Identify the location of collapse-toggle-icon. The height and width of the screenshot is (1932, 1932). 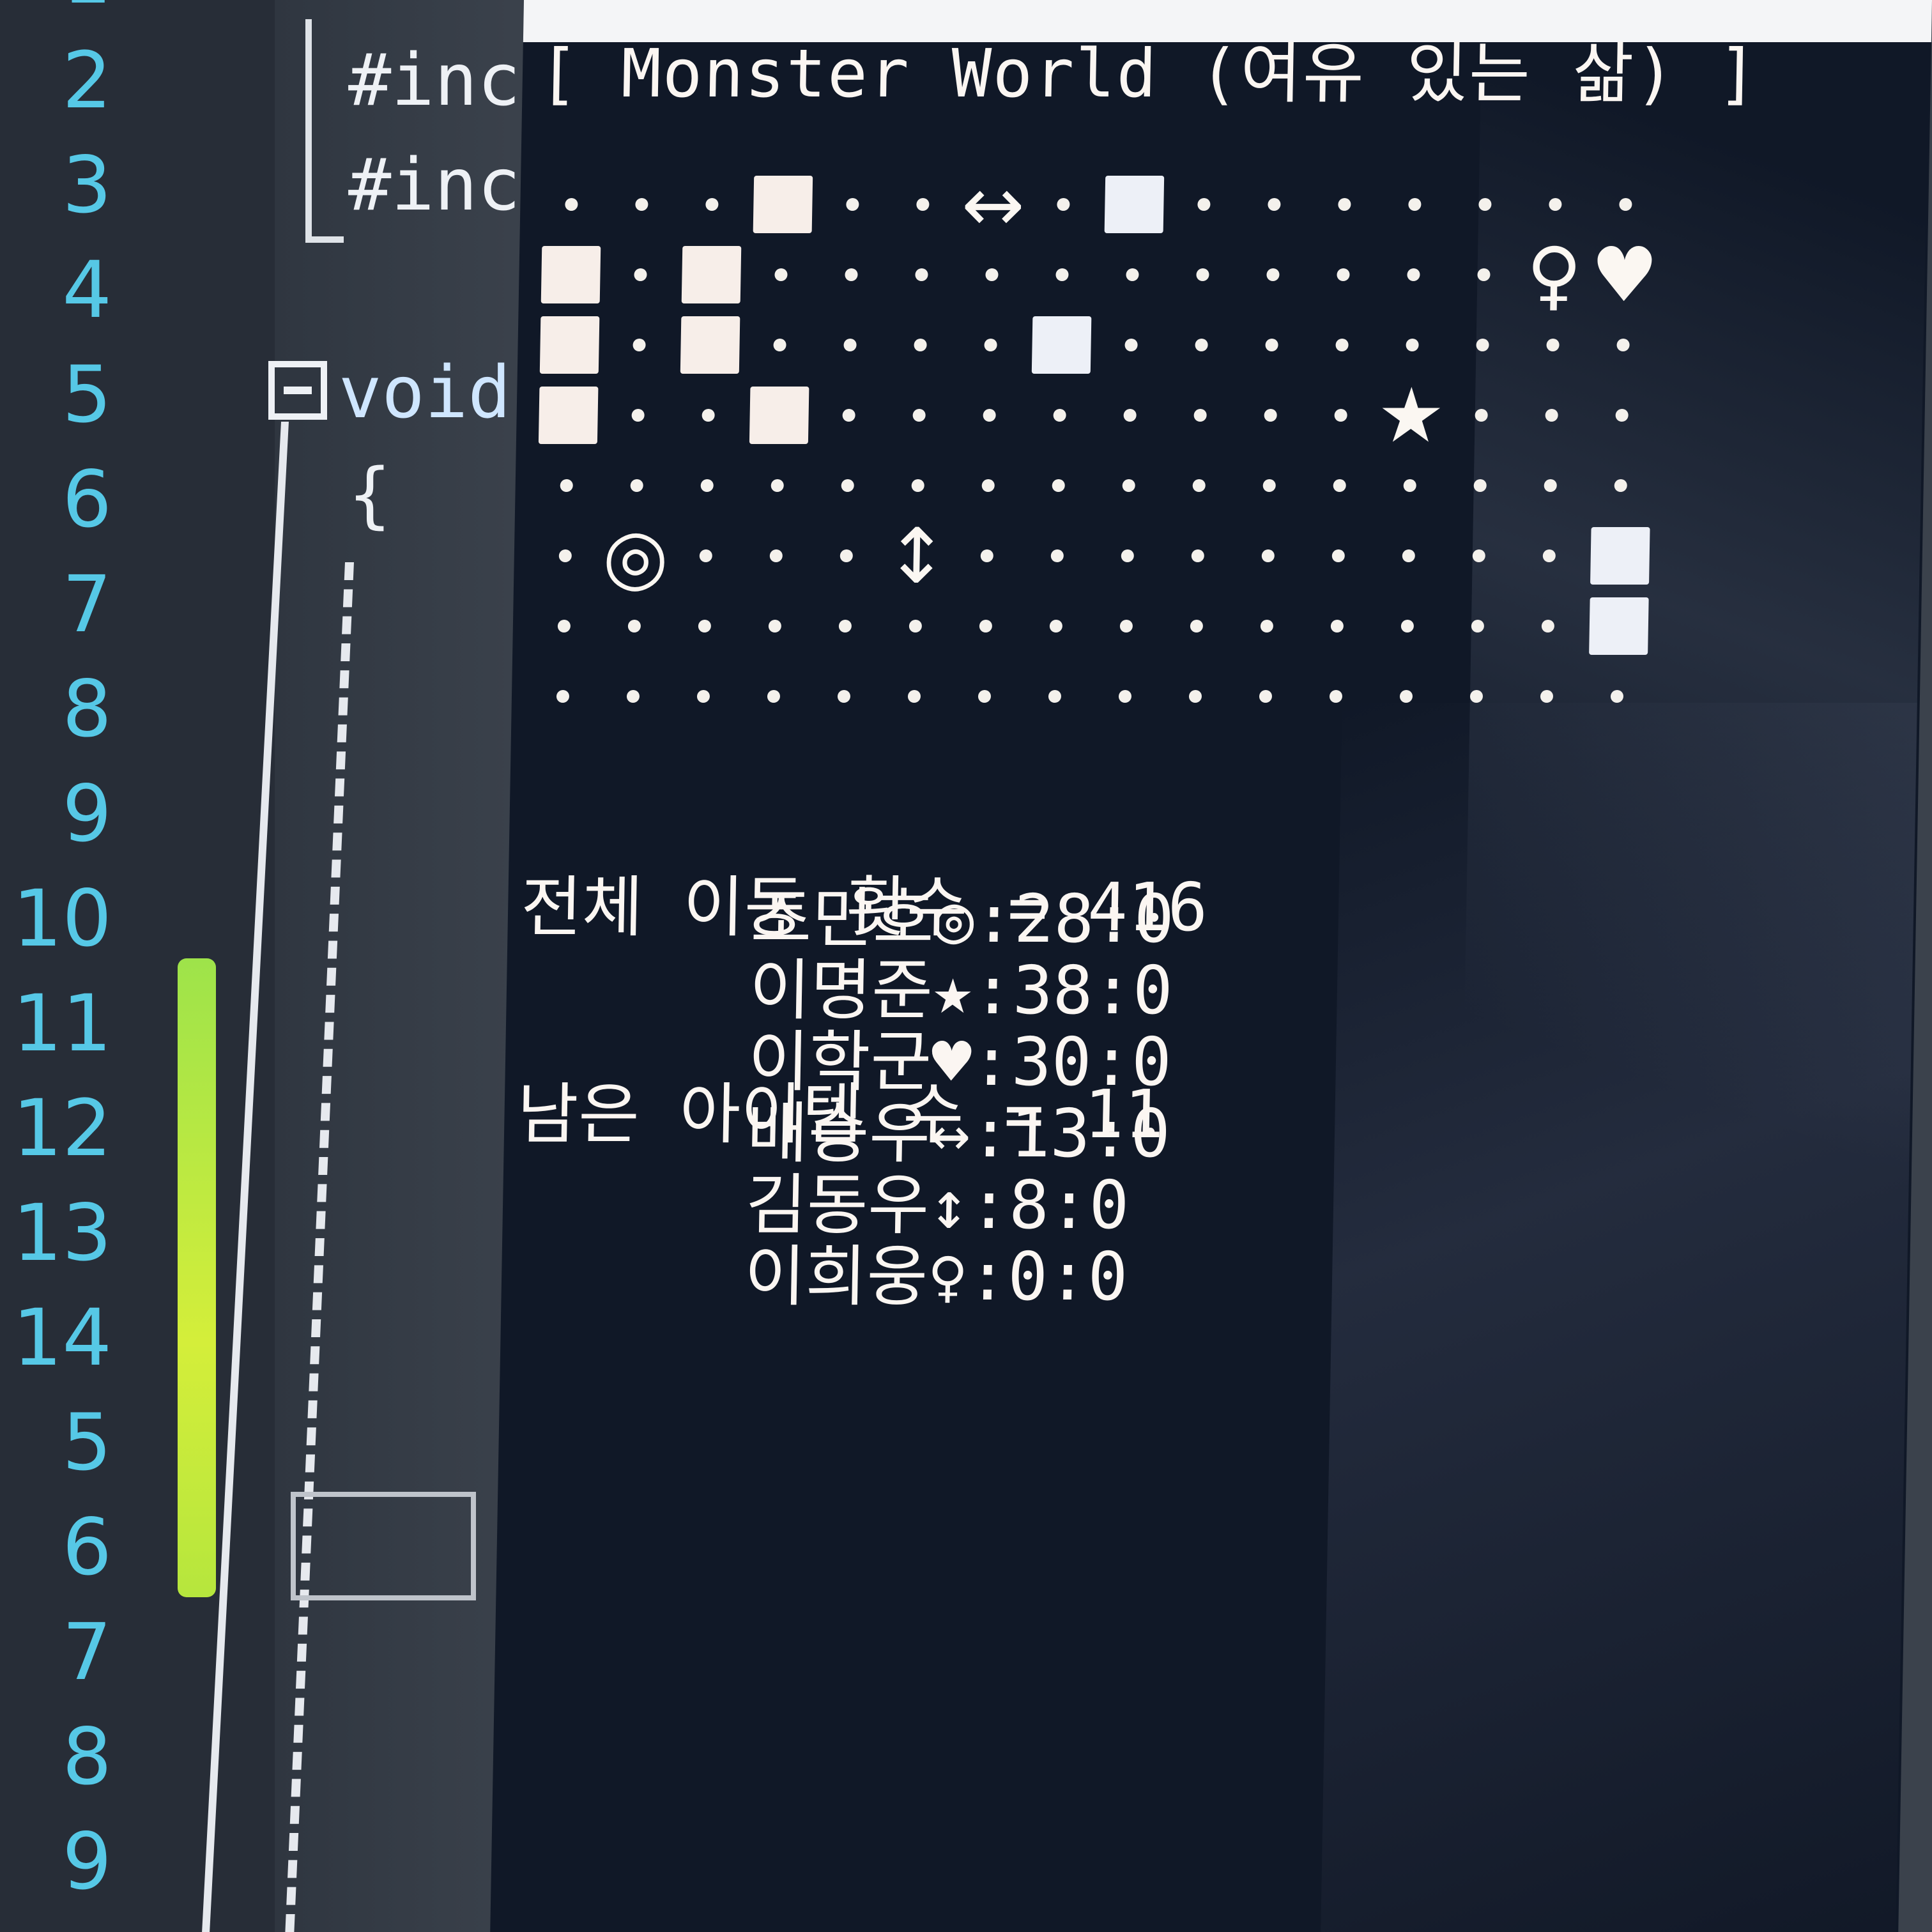
(297, 390).